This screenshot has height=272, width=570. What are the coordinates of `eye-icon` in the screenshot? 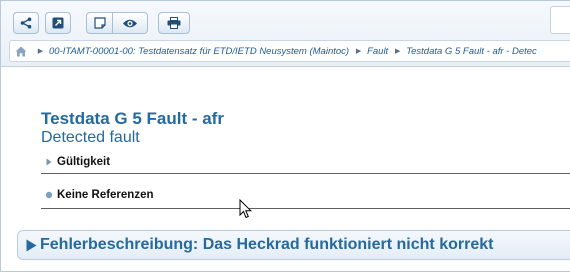 It's located at (130, 23).